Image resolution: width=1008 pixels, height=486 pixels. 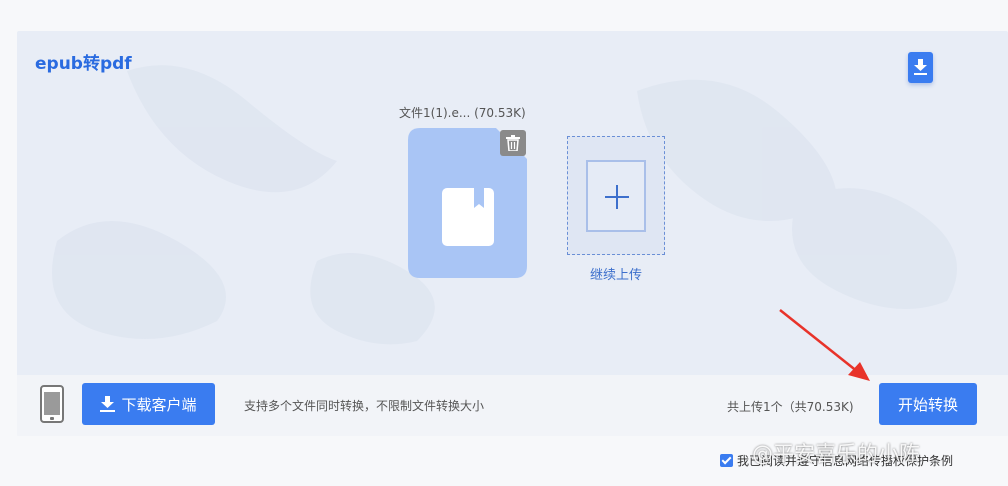 I want to click on annotation-arrow, so click(x=824, y=345).